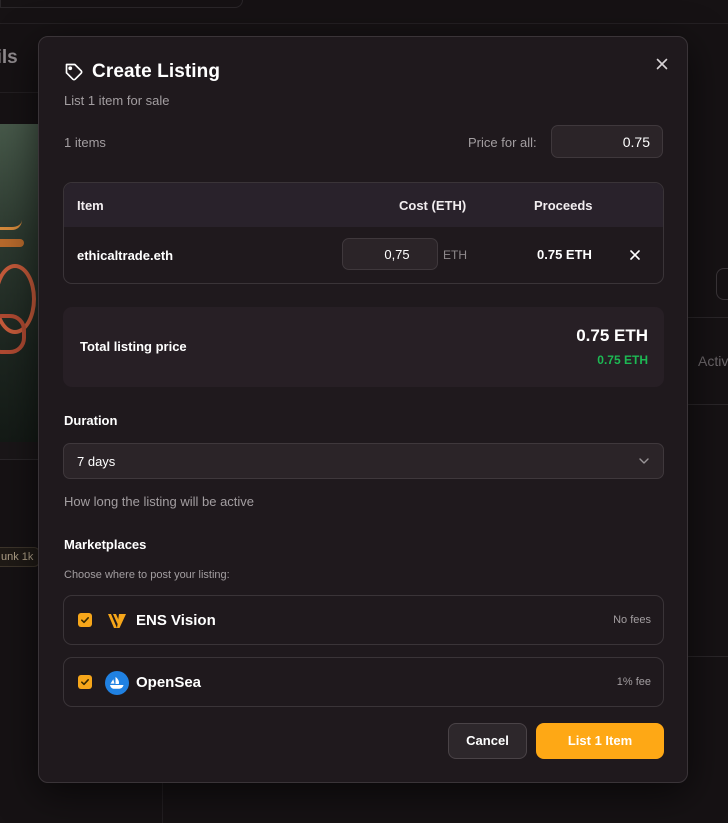 The height and width of the screenshot is (823, 728). What do you see at coordinates (564, 254) in the screenshot?
I see `proceeds-value: 0.75 ETH` at bounding box center [564, 254].